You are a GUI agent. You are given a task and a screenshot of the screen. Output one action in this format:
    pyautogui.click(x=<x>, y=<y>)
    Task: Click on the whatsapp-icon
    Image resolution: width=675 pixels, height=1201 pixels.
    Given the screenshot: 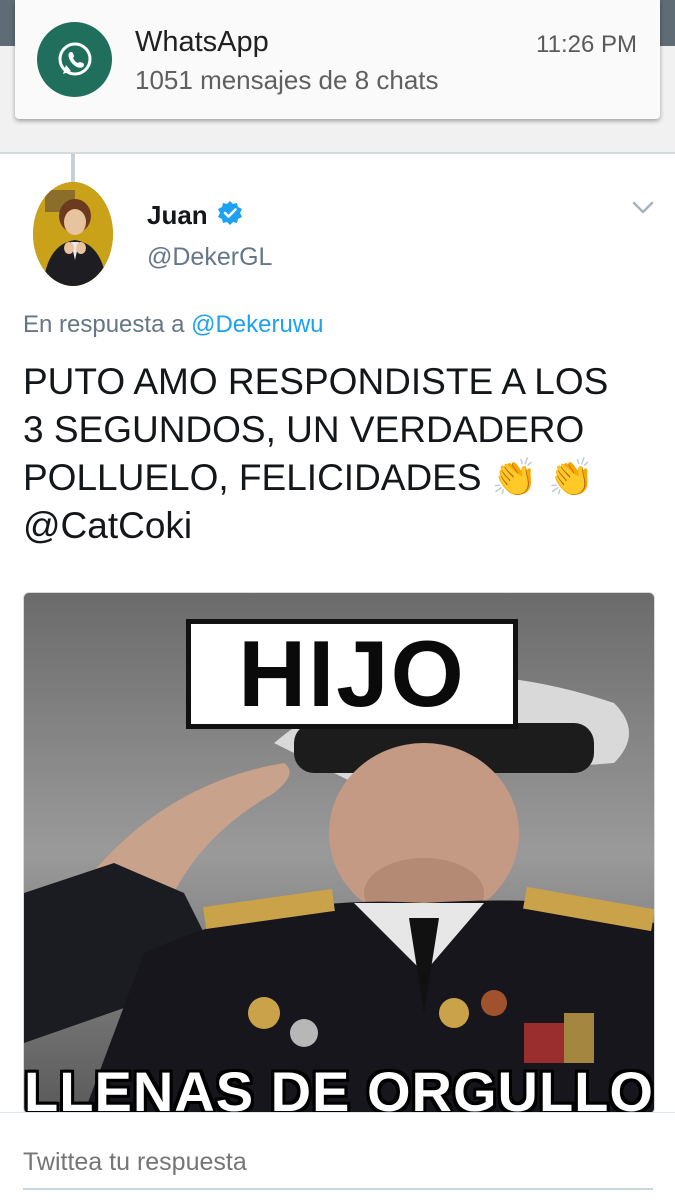 What is the action you would take?
    pyautogui.click(x=74, y=59)
    